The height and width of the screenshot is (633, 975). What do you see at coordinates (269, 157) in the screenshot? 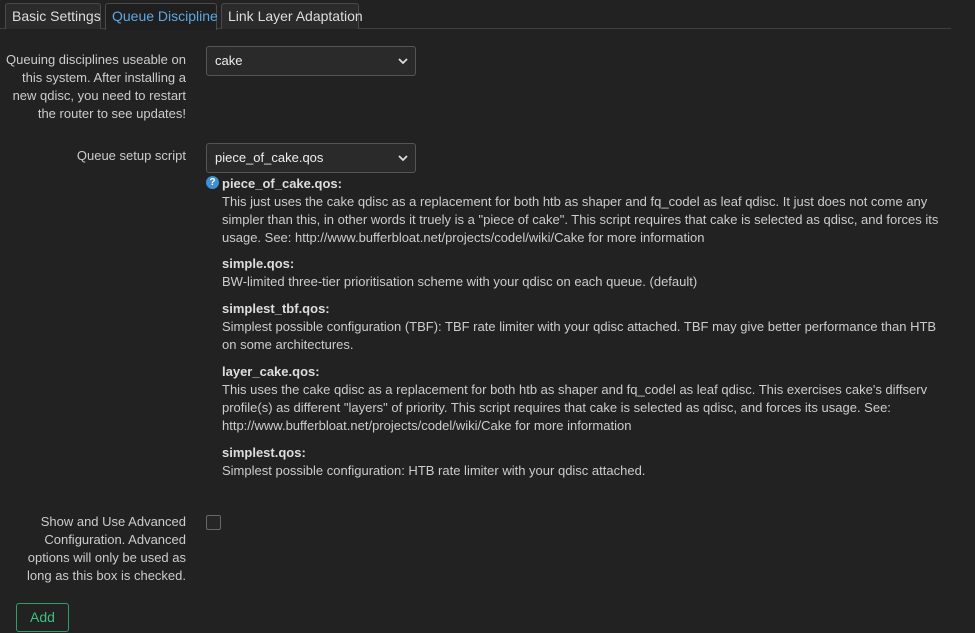
I see `script-select-value: piece_of_cake.qos` at bounding box center [269, 157].